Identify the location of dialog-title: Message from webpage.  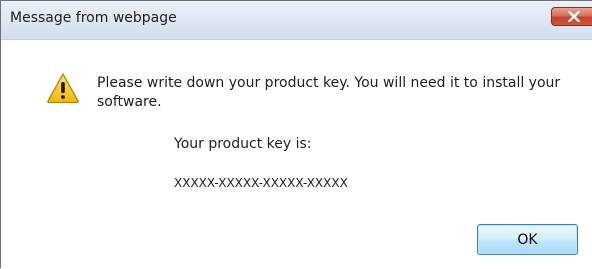
(93, 18).